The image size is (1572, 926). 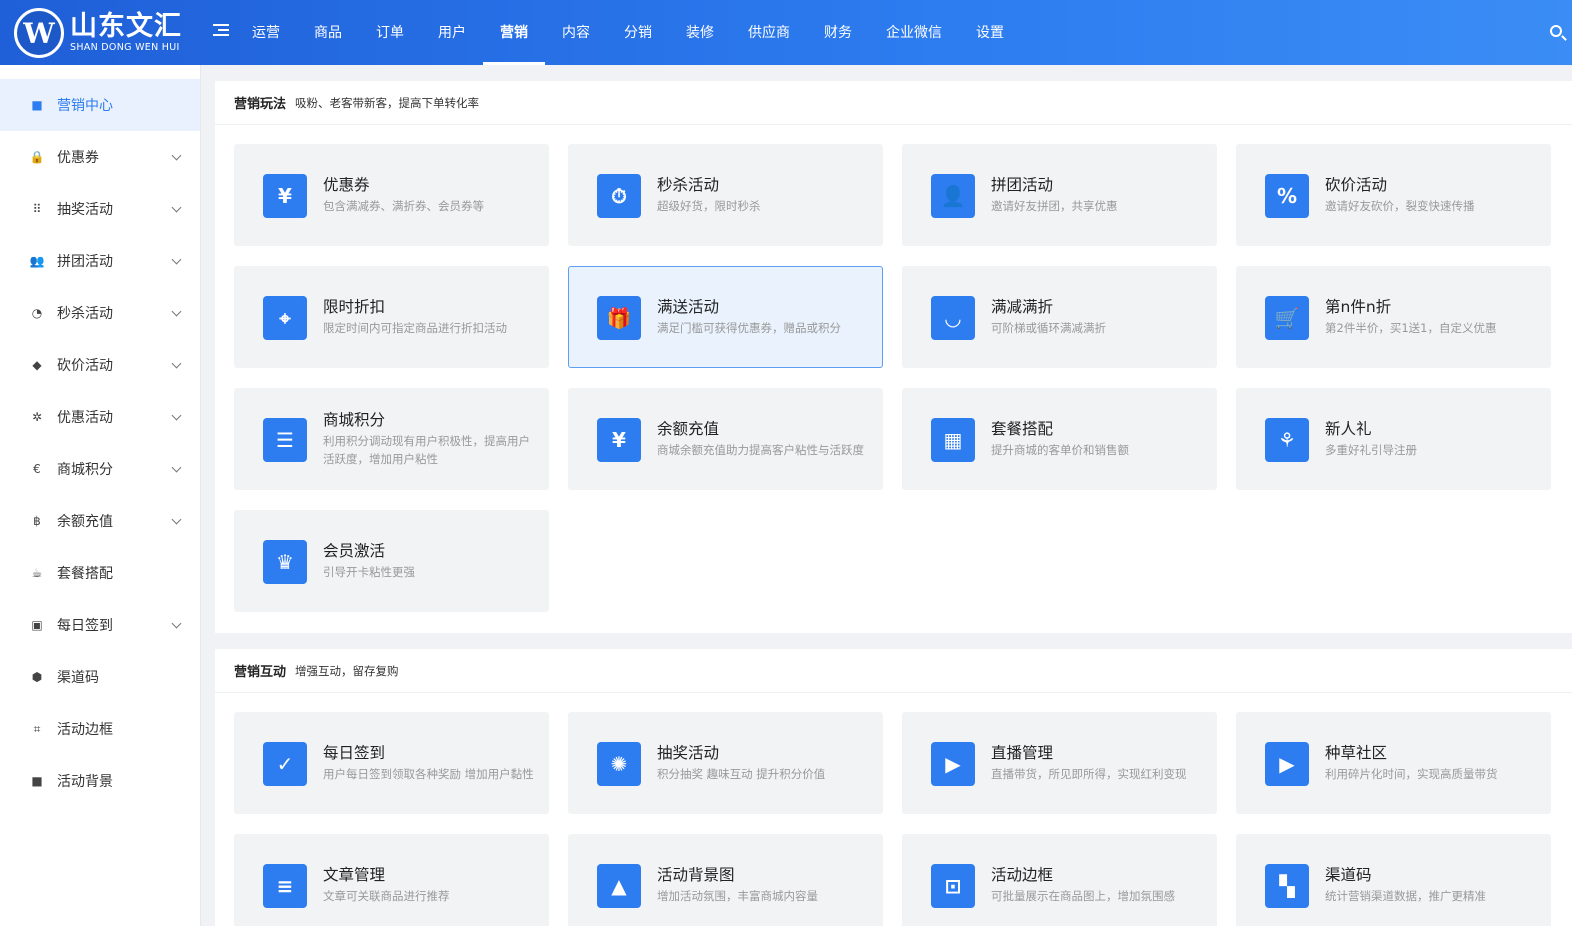 I want to click on feature-card: ▶ 直播管理 直播带货，所见即所得，实现红利变现, so click(x=1059, y=763).